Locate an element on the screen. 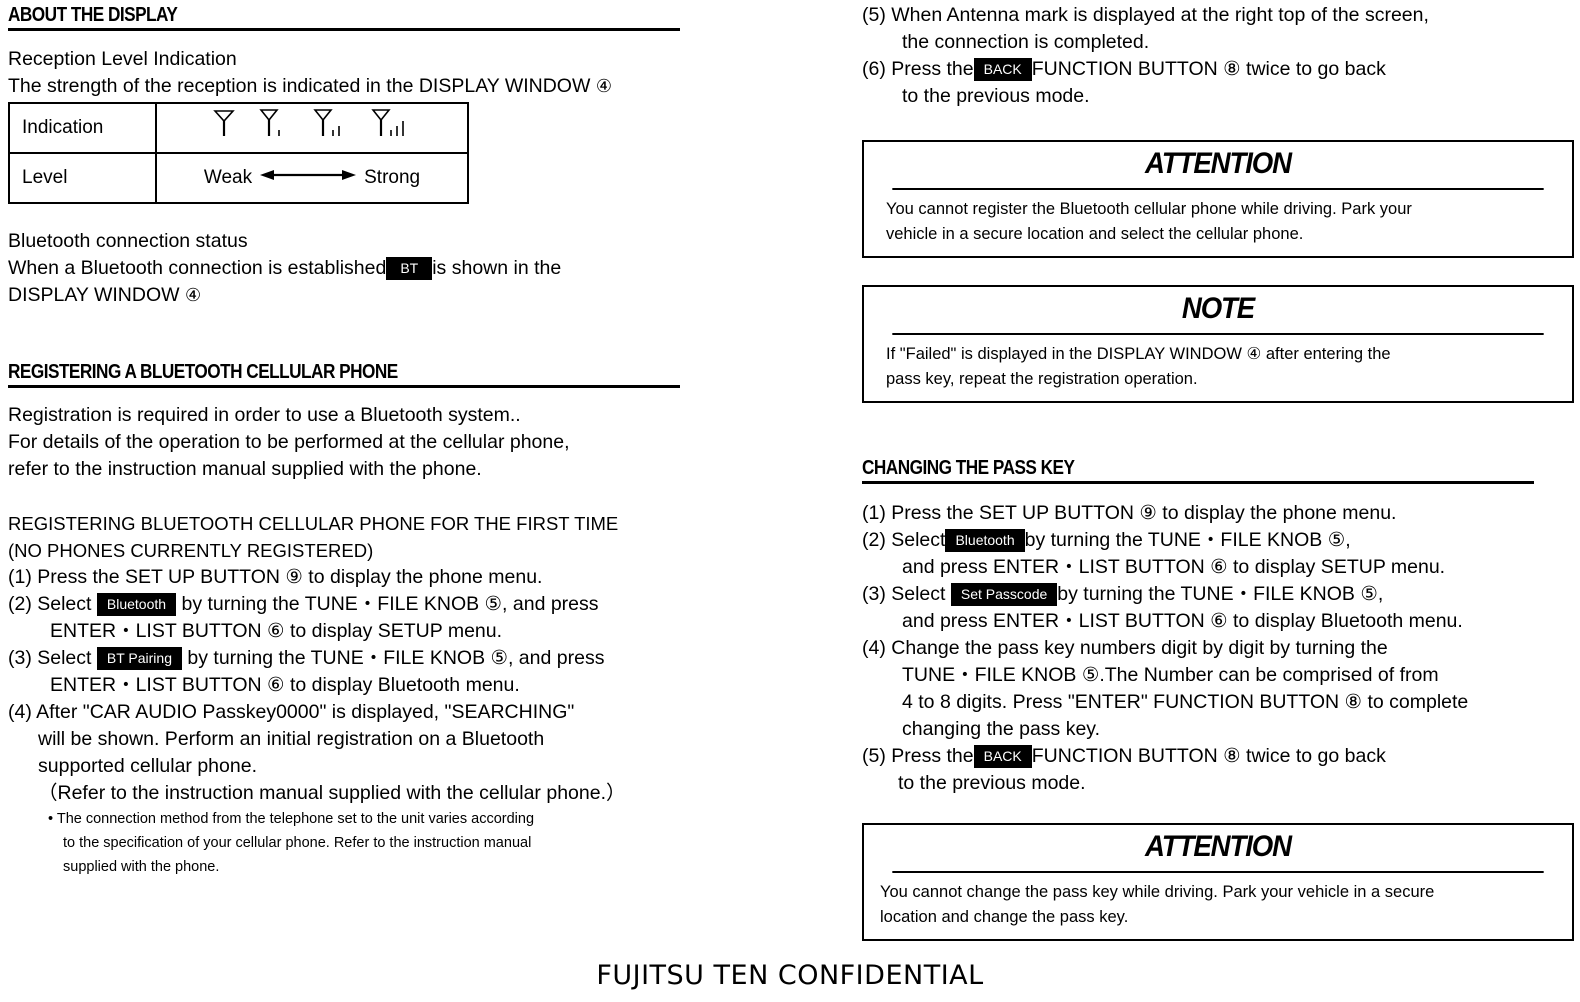 This screenshot has height=1002, width=1580. attention-box-2-title: ATTENTION is located at coordinates (1218, 849).